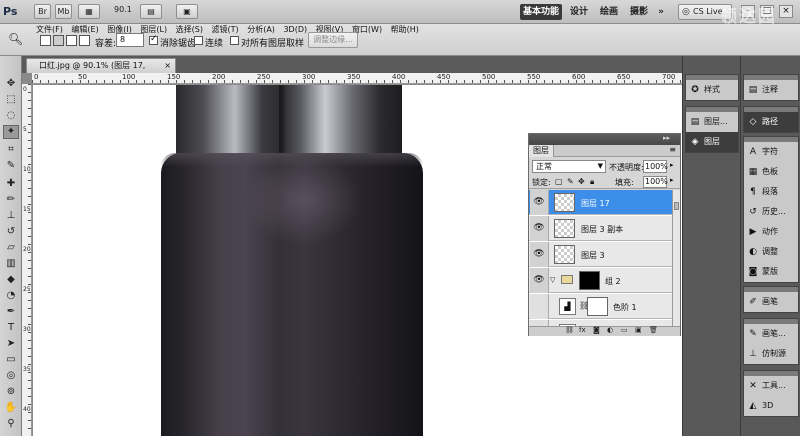  Describe the element at coordinates (189, 29) in the screenshot. I see `menu-select: 选择(S)` at that location.